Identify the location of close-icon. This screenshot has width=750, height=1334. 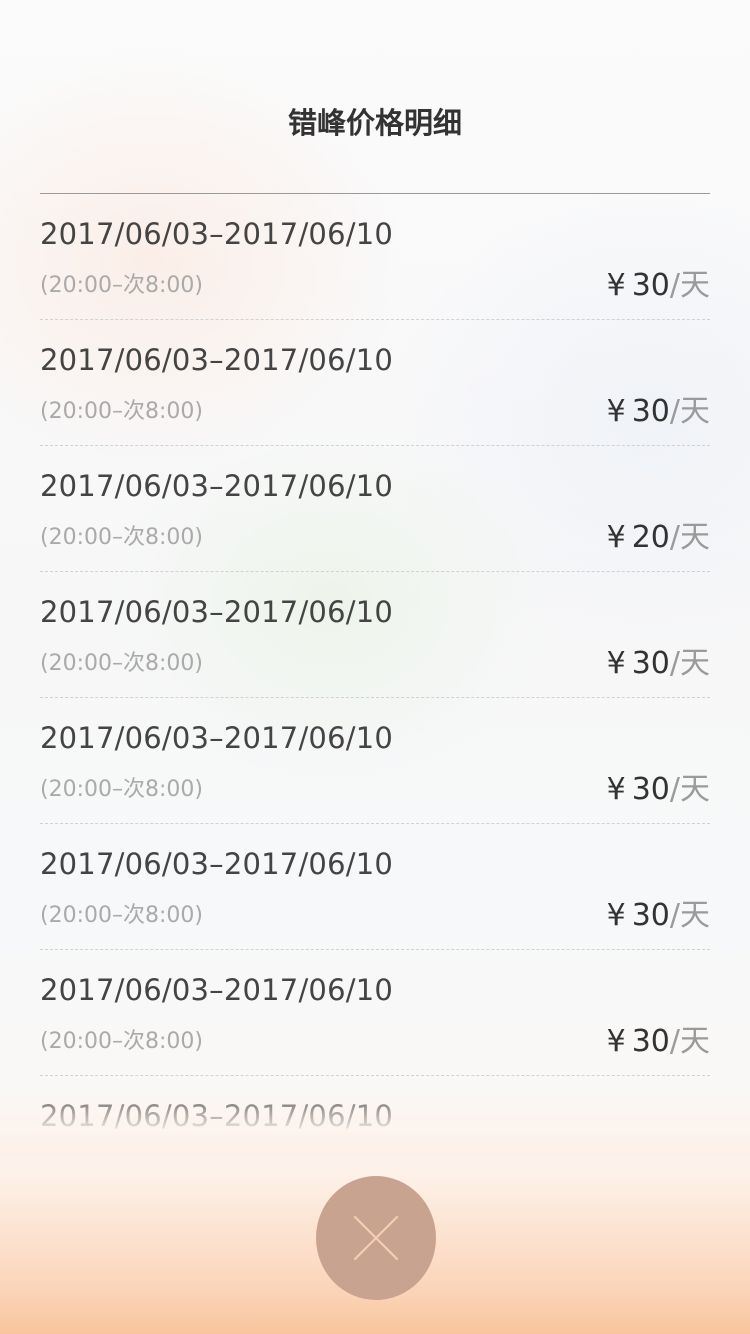
(376, 1238).